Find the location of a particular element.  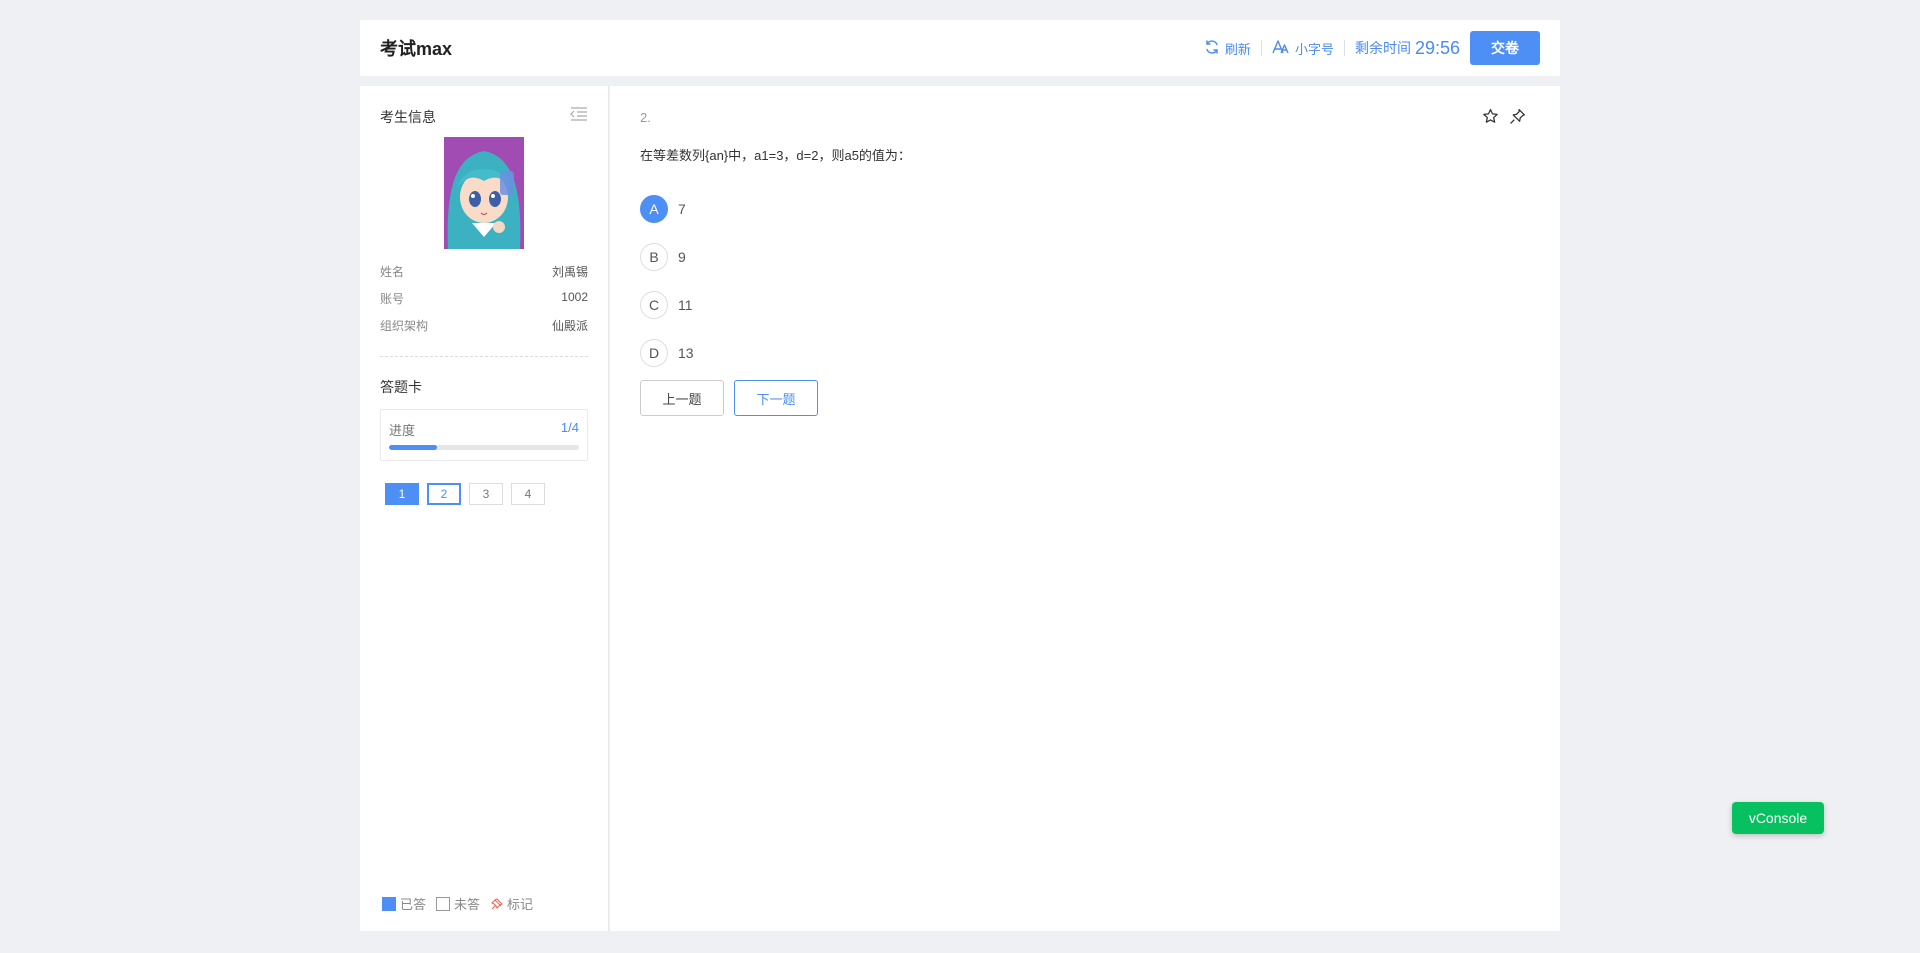

refresh-button: 刷新 is located at coordinates (1227, 48).